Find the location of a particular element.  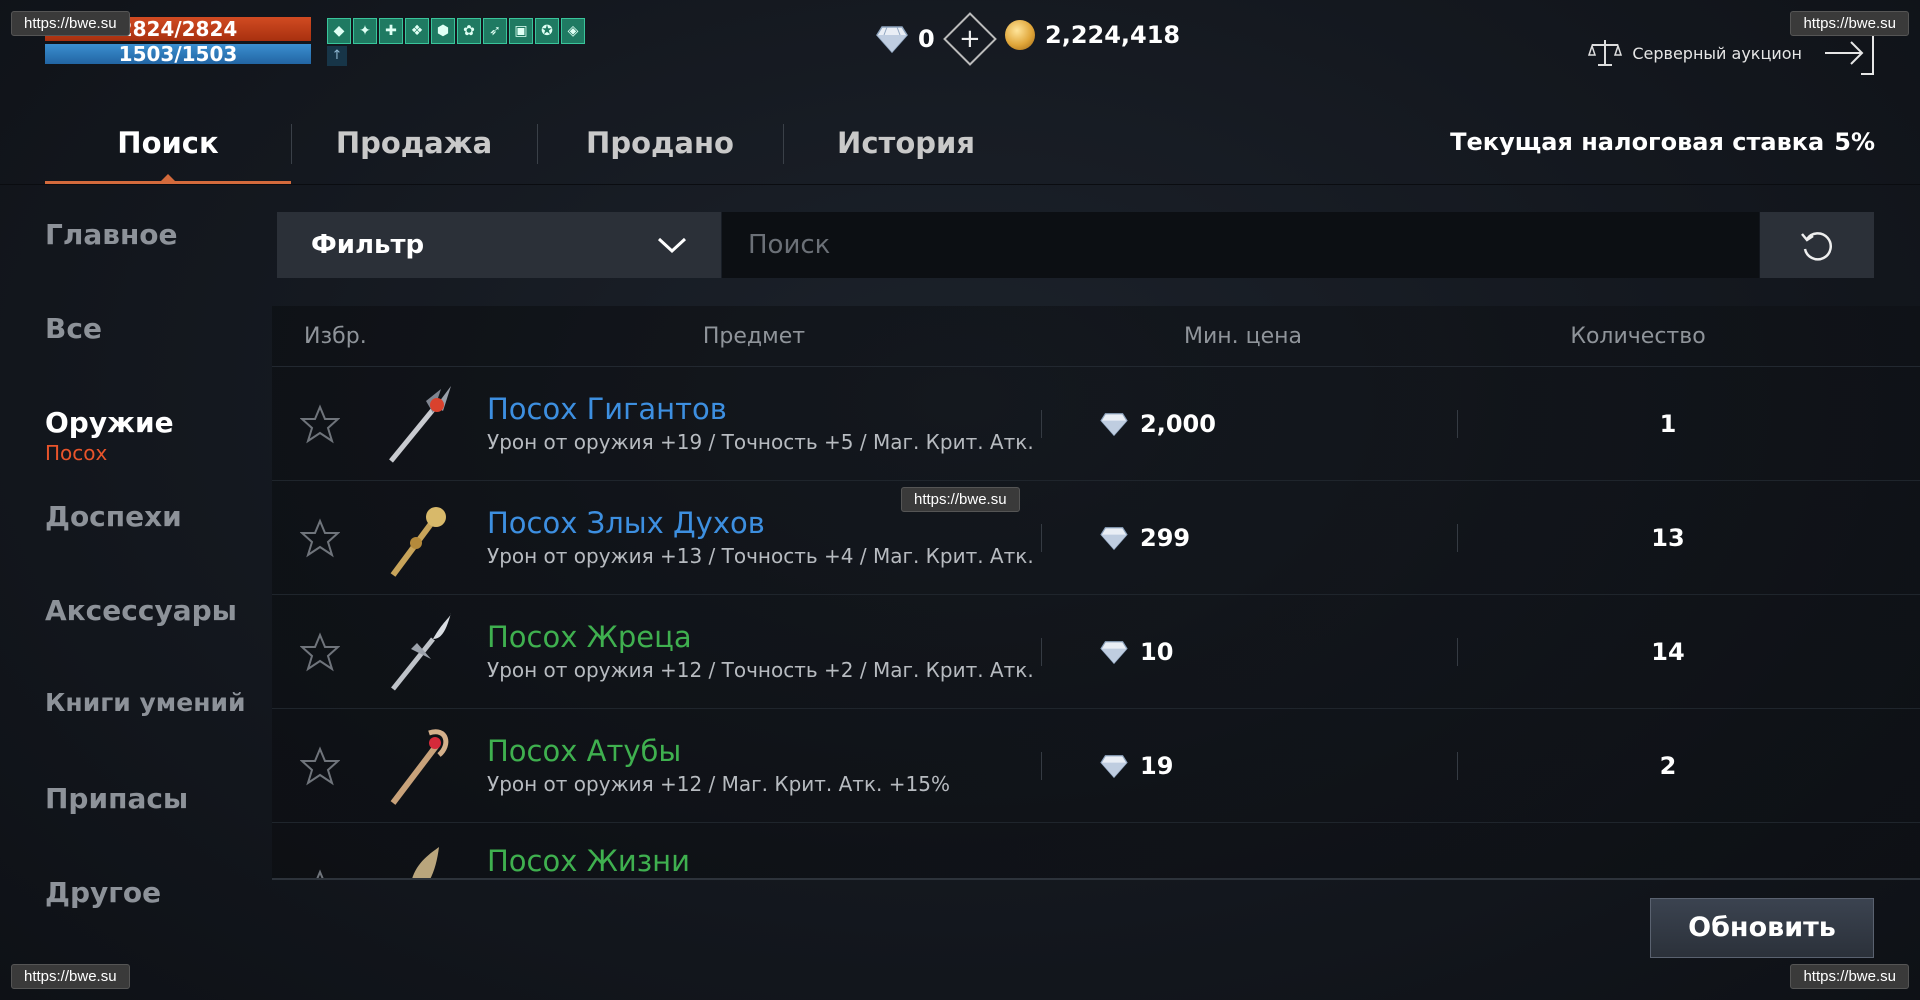

table-header: Избр. Предмет Мин. цена Количество is located at coordinates (1096, 336).